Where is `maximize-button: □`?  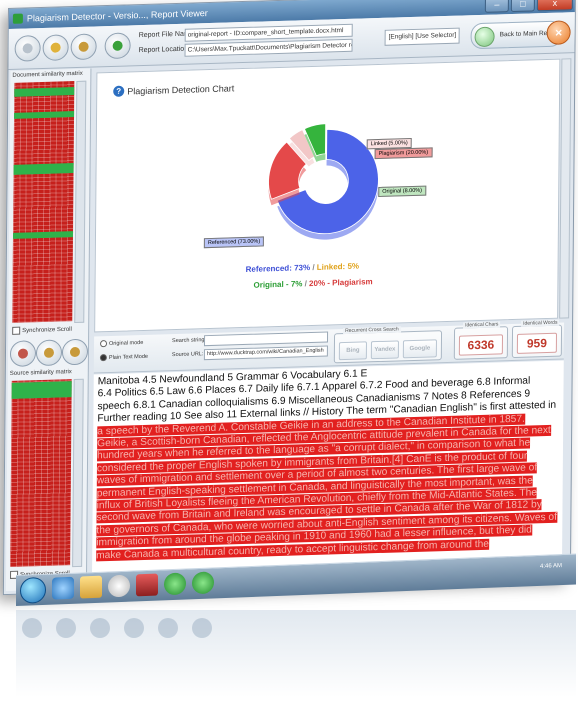
maximize-button: □ is located at coordinates (522, 6).